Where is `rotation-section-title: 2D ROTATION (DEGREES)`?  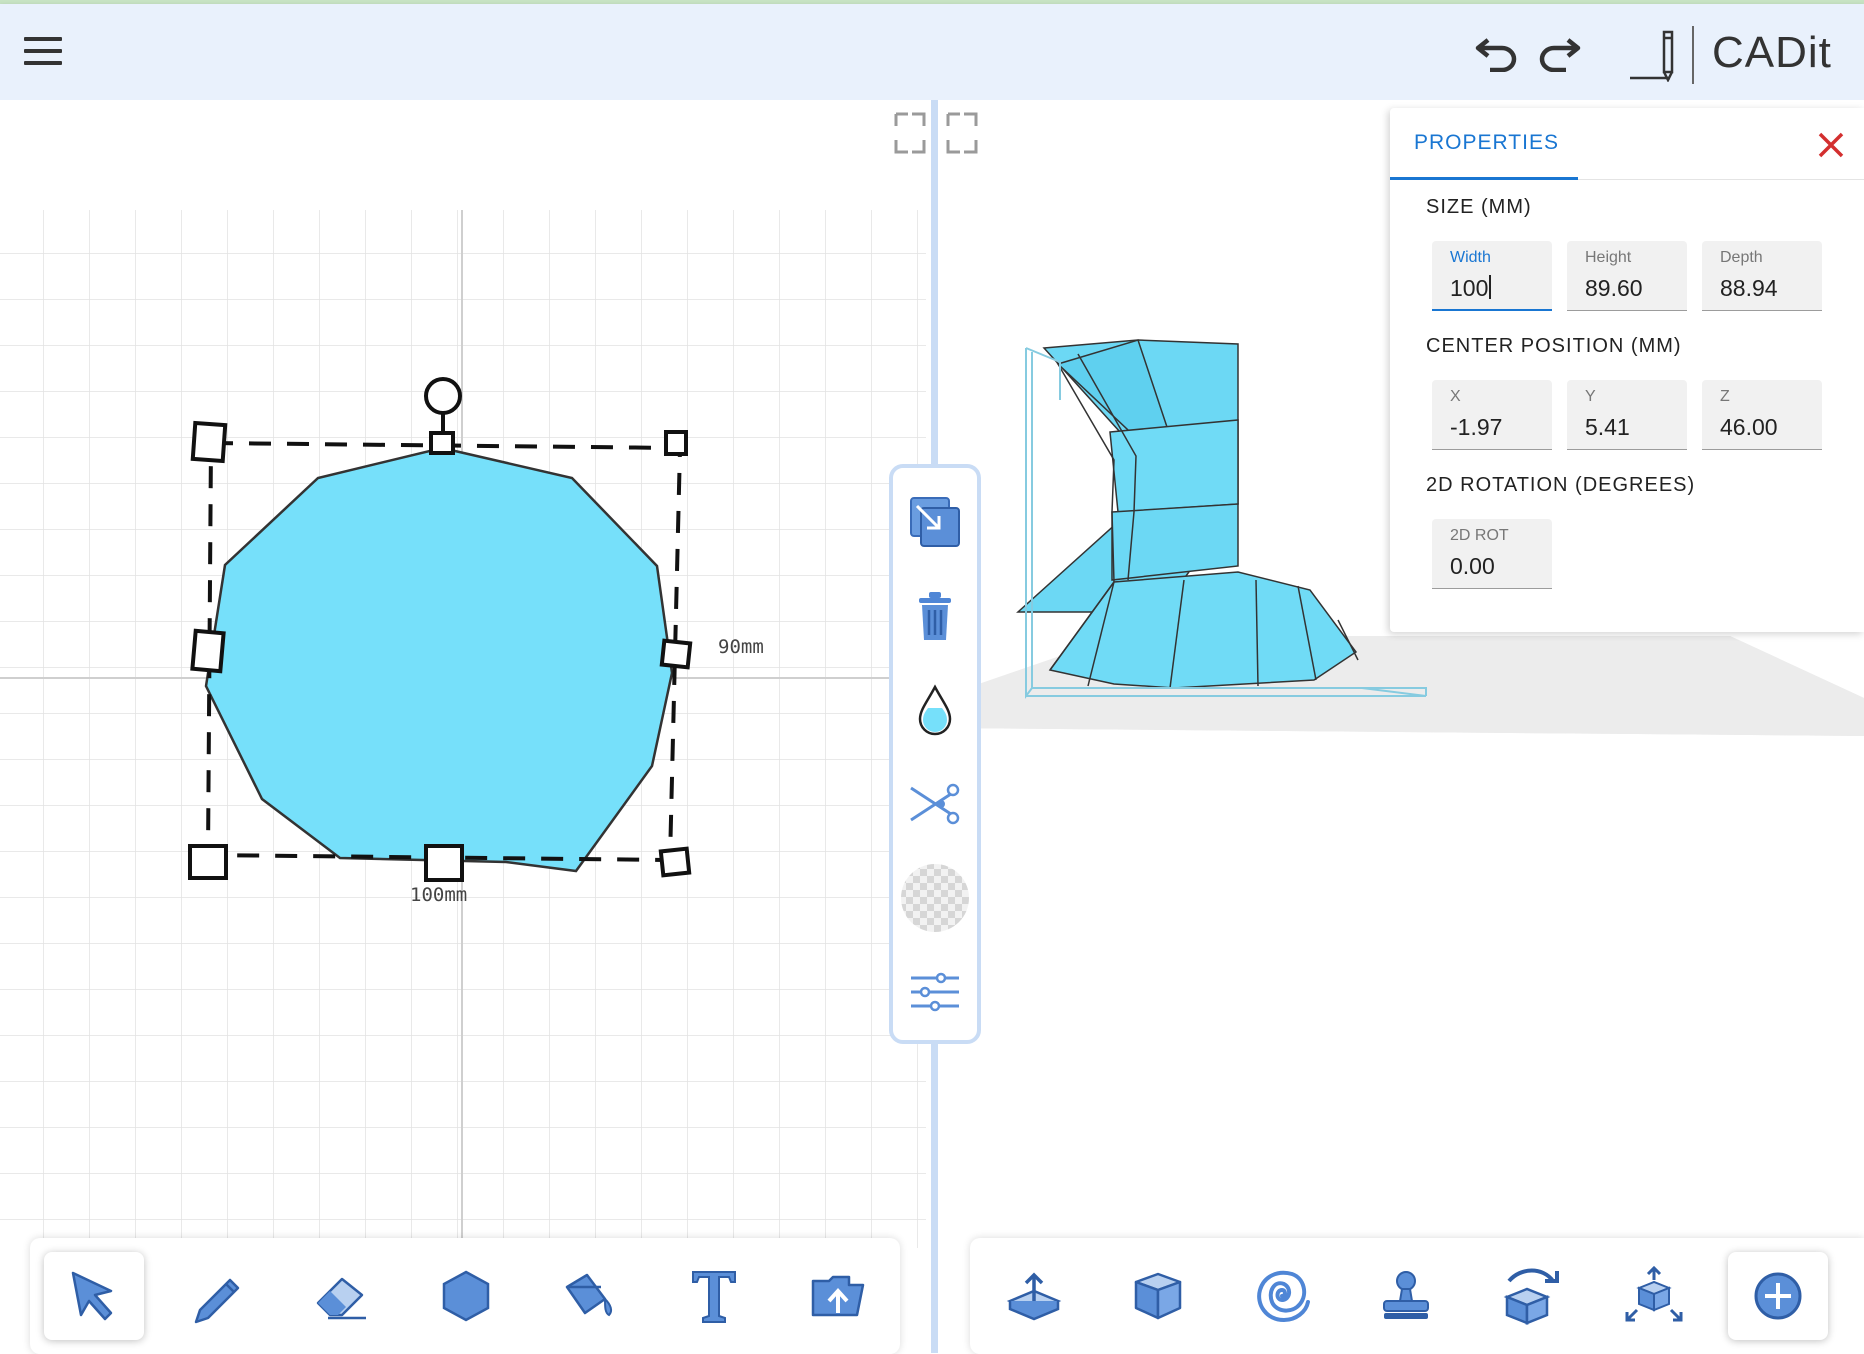 rotation-section-title: 2D ROTATION (DEGREES) is located at coordinates (1561, 485).